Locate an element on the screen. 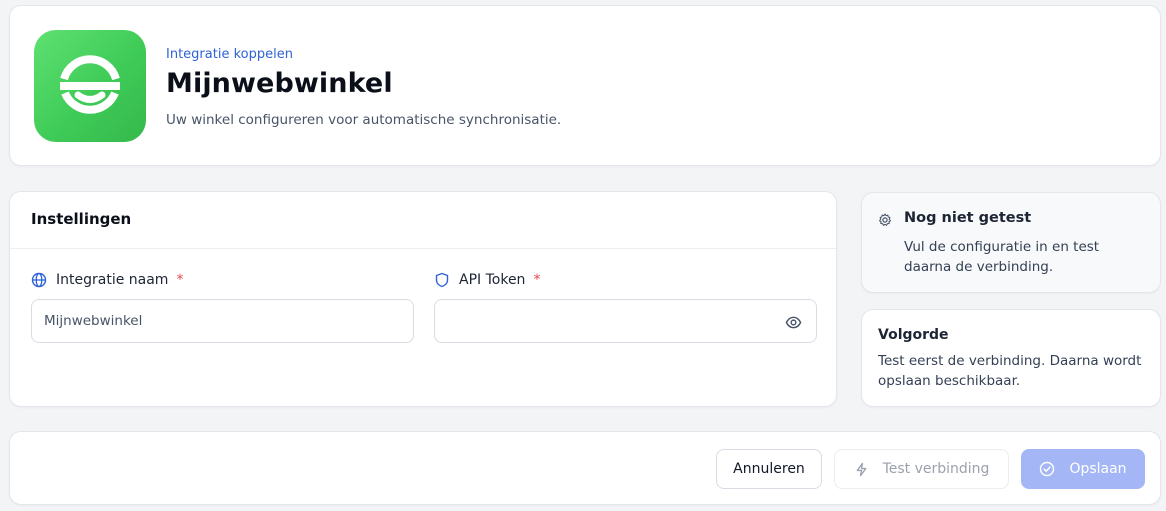 Image resolution: width=1166 pixels, height=511 pixels. api-token-label: API Token * is located at coordinates (625, 280).